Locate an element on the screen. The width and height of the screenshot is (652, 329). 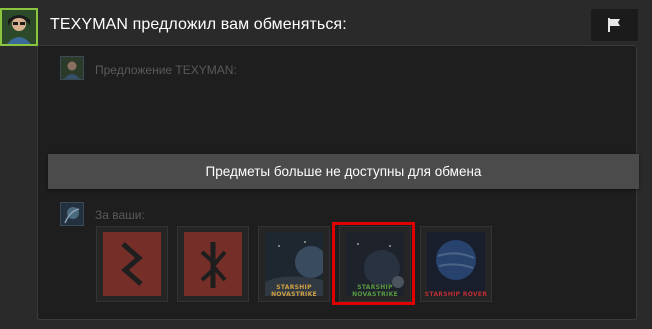
flag-icon is located at coordinates (614, 25).